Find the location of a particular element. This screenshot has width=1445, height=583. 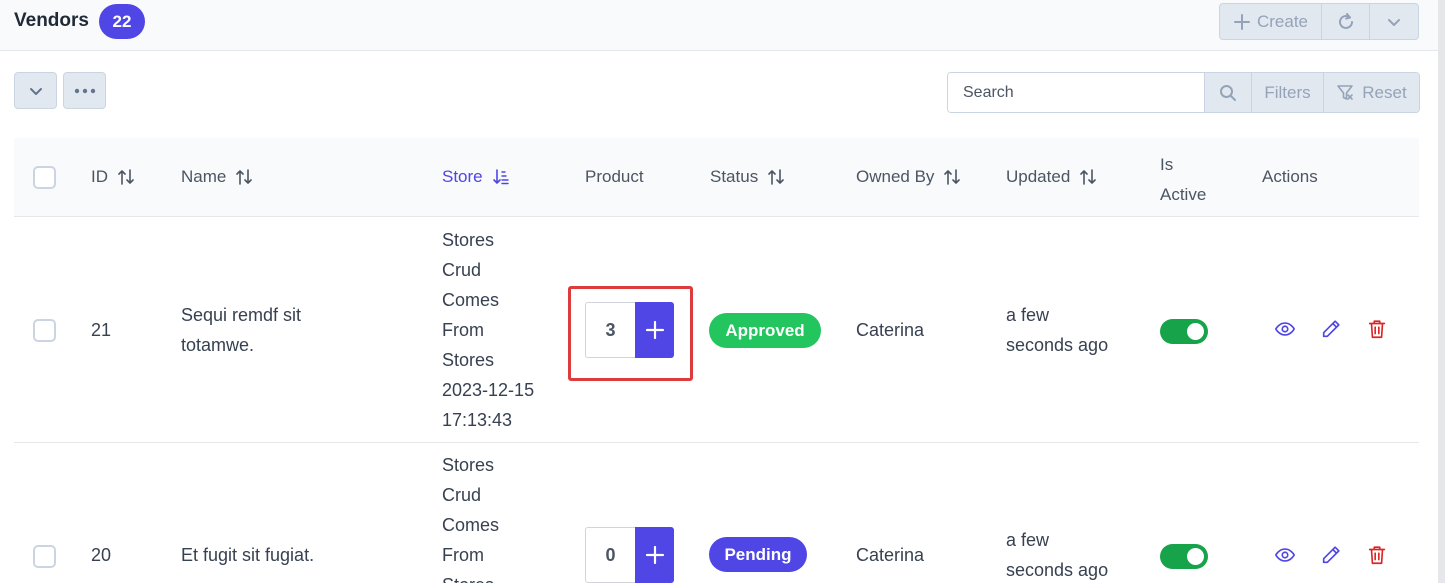

column-label: Actions is located at coordinates (1290, 176).